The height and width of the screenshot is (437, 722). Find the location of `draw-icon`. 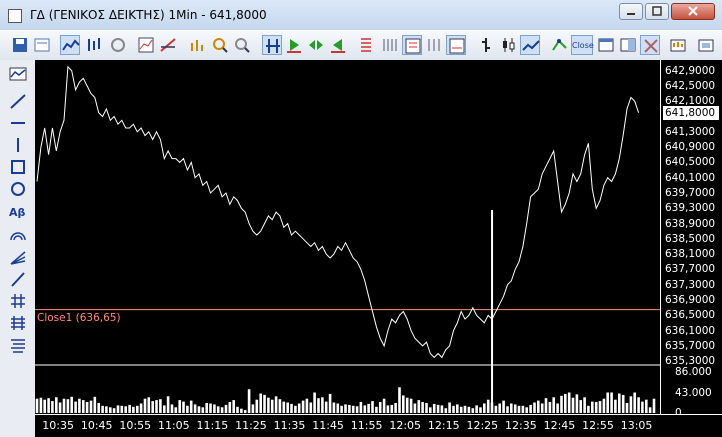

draw-icon is located at coordinates (168, 45).